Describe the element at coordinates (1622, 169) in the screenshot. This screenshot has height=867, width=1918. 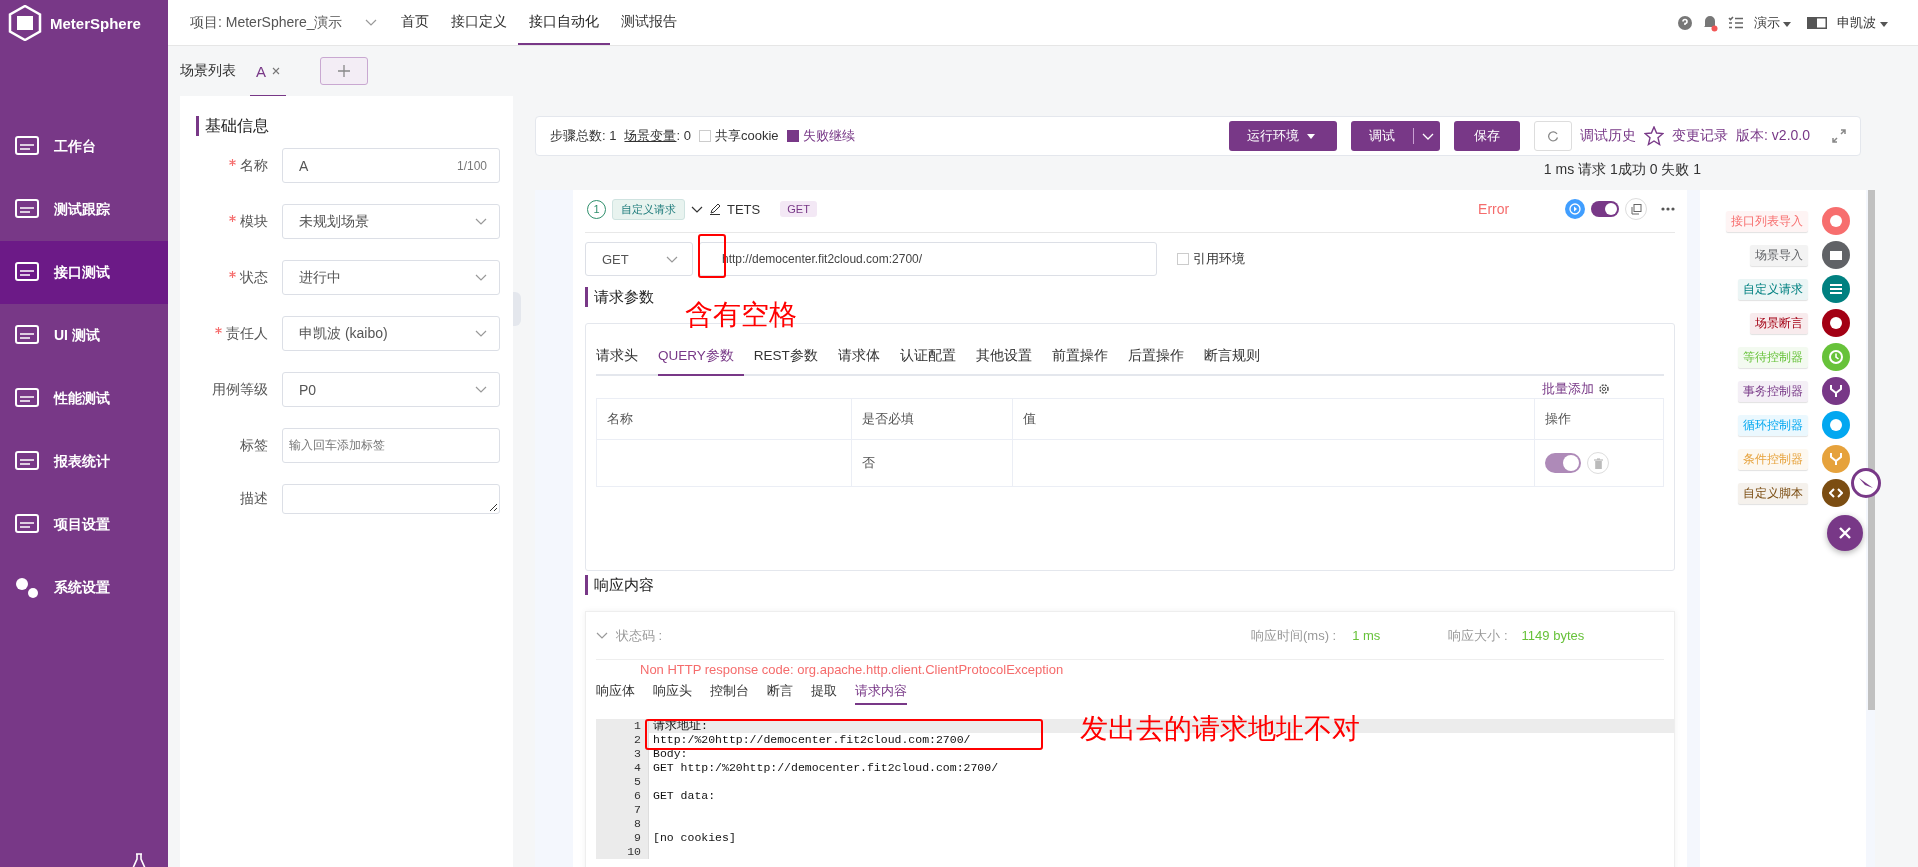
I see `run-summary: 1 ms 请求 1成功 0 失败 1` at that location.